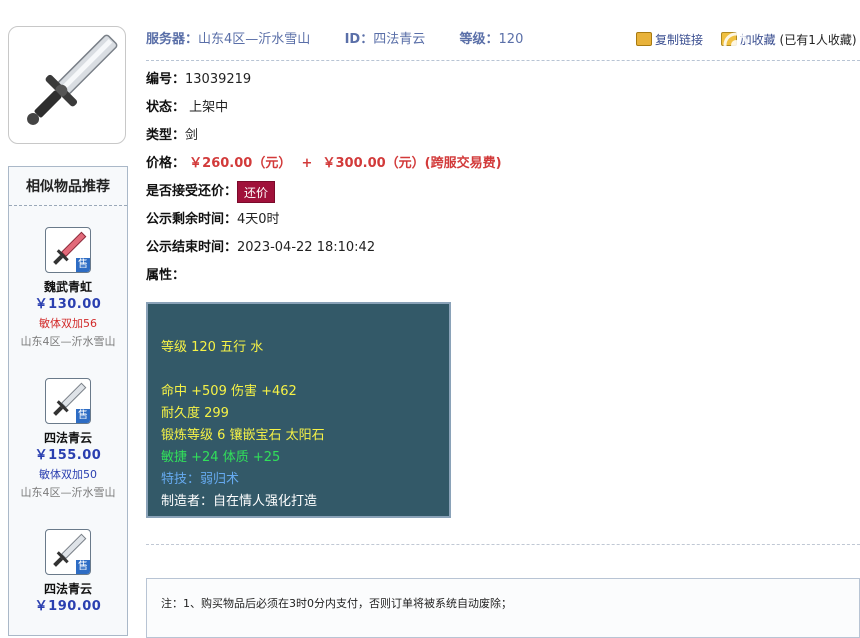  I want to click on bargain-button: 还价, so click(256, 192).